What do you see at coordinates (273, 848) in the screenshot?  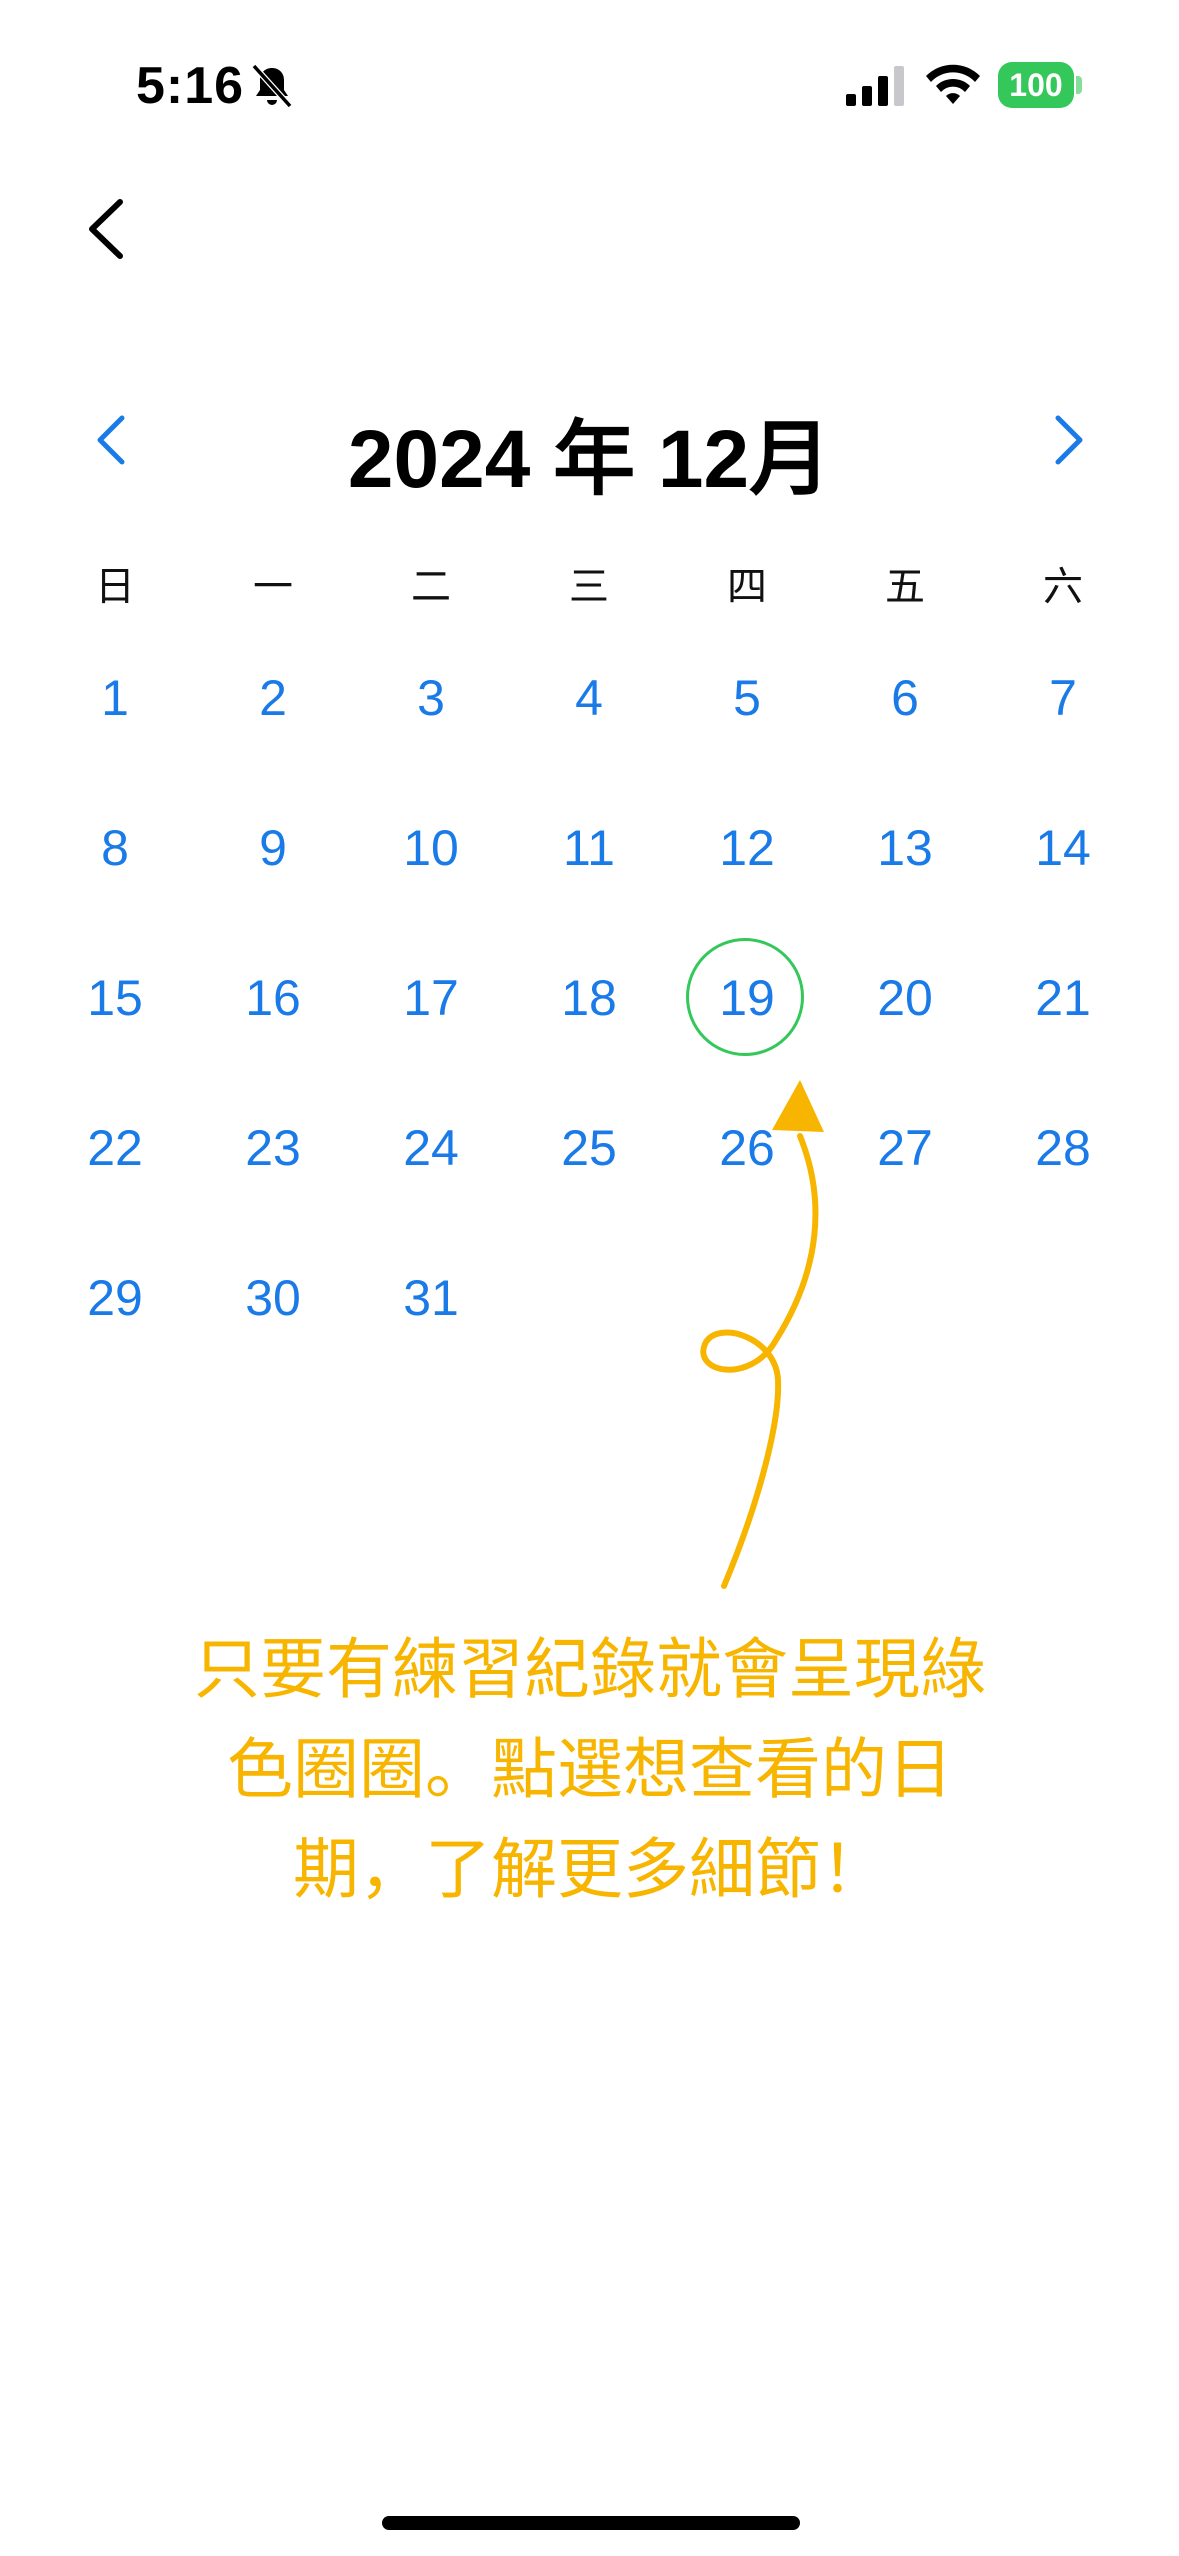 I see `calendar-day: 9` at bounding box center [273, 848].